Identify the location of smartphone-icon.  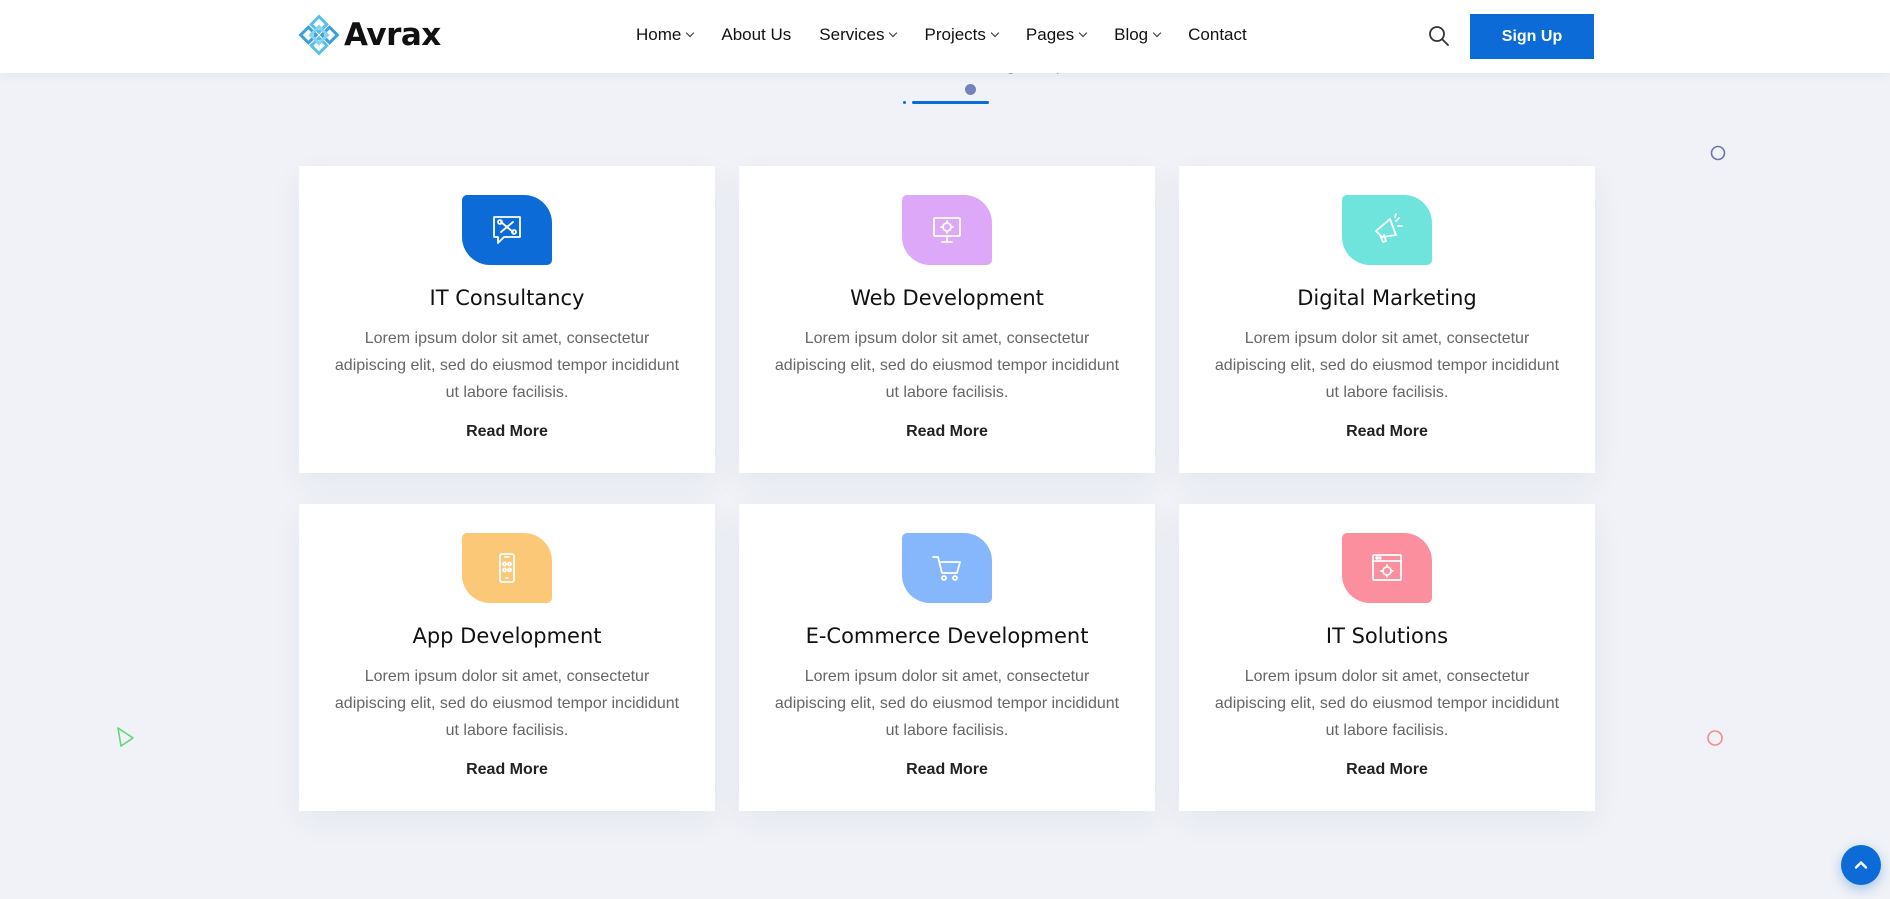
(507, 568).